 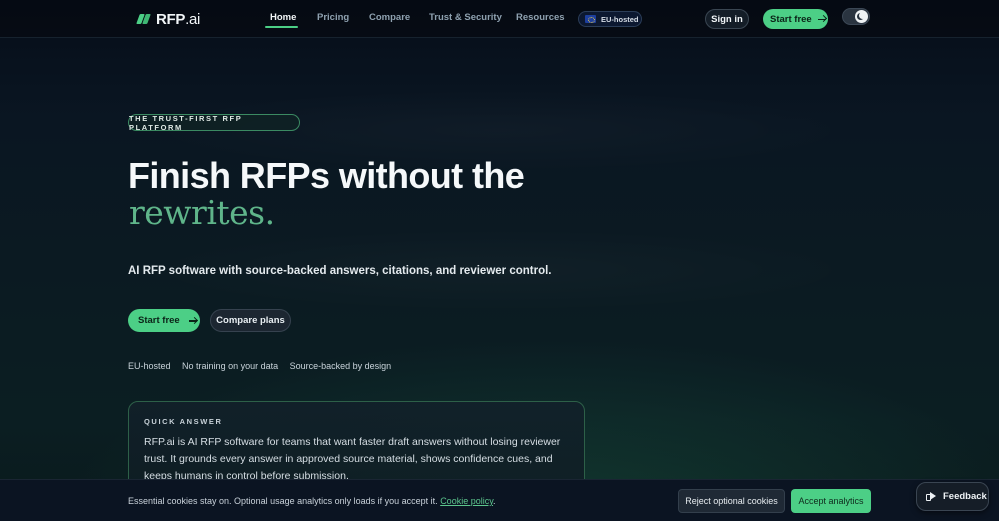 I want to click on nav-link-compare: Compare, so click(x=389, y=17).